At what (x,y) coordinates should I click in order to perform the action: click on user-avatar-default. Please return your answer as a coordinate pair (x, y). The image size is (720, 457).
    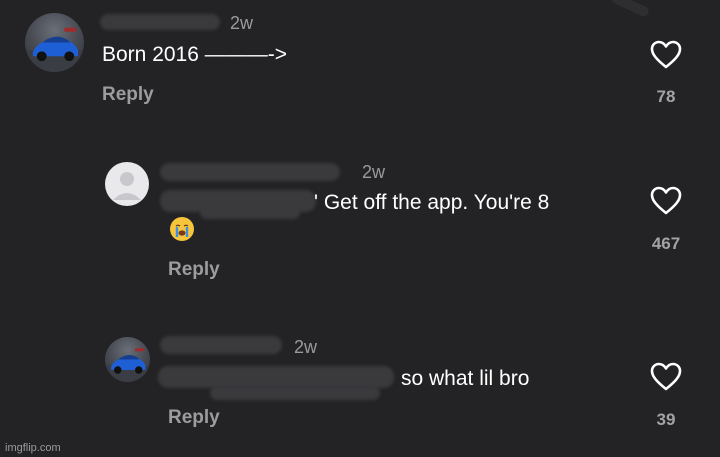
    Looking at the image, I should click on (127, 184).